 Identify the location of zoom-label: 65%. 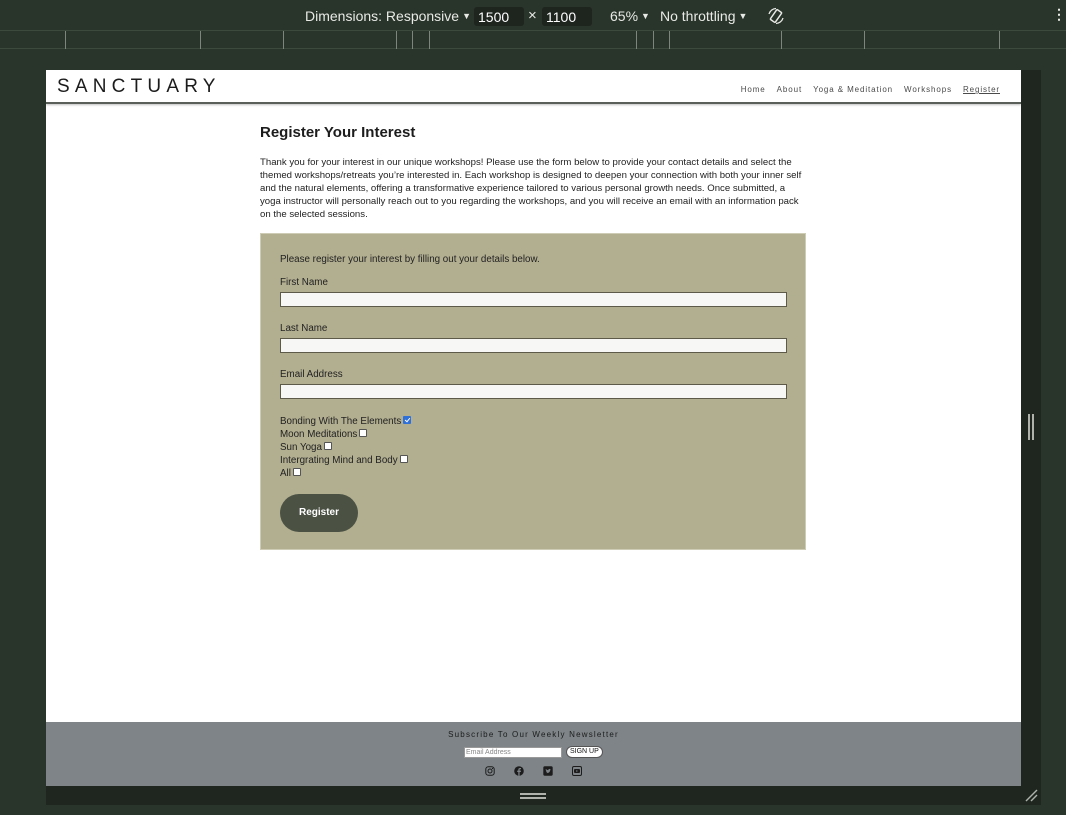
(624, 16).